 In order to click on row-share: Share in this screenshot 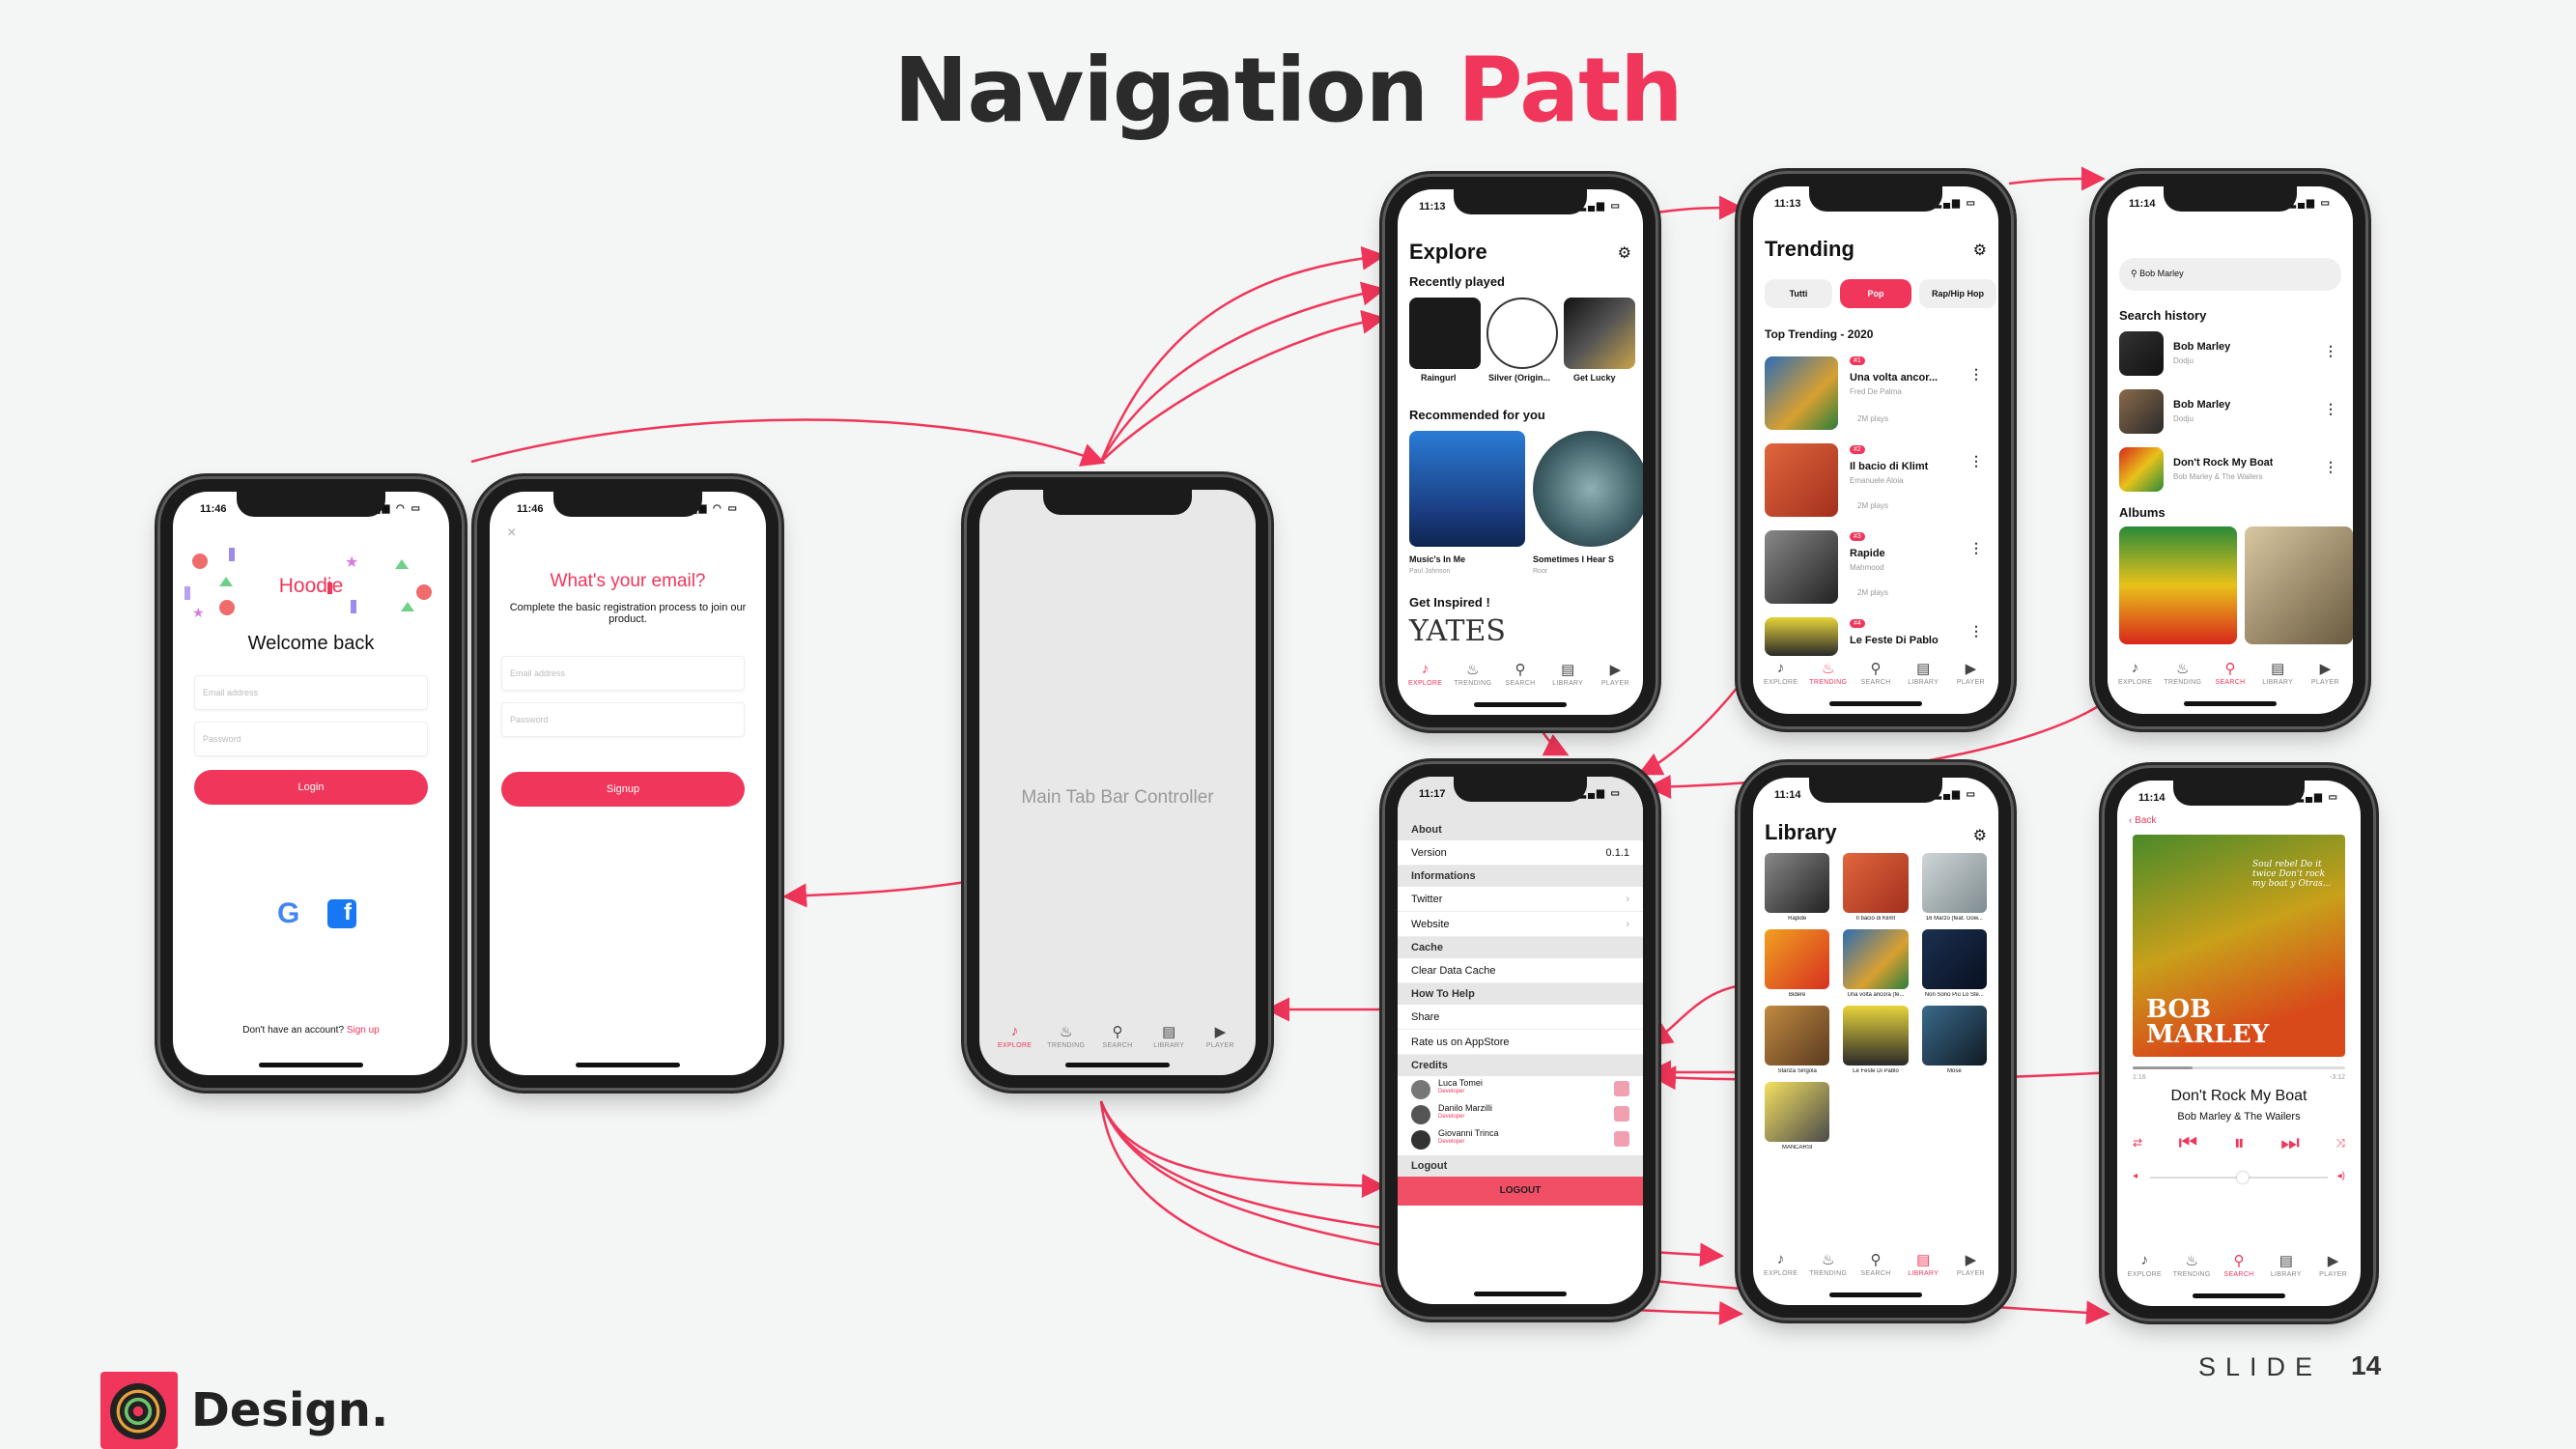, I will do `click(1520, 1018)`.